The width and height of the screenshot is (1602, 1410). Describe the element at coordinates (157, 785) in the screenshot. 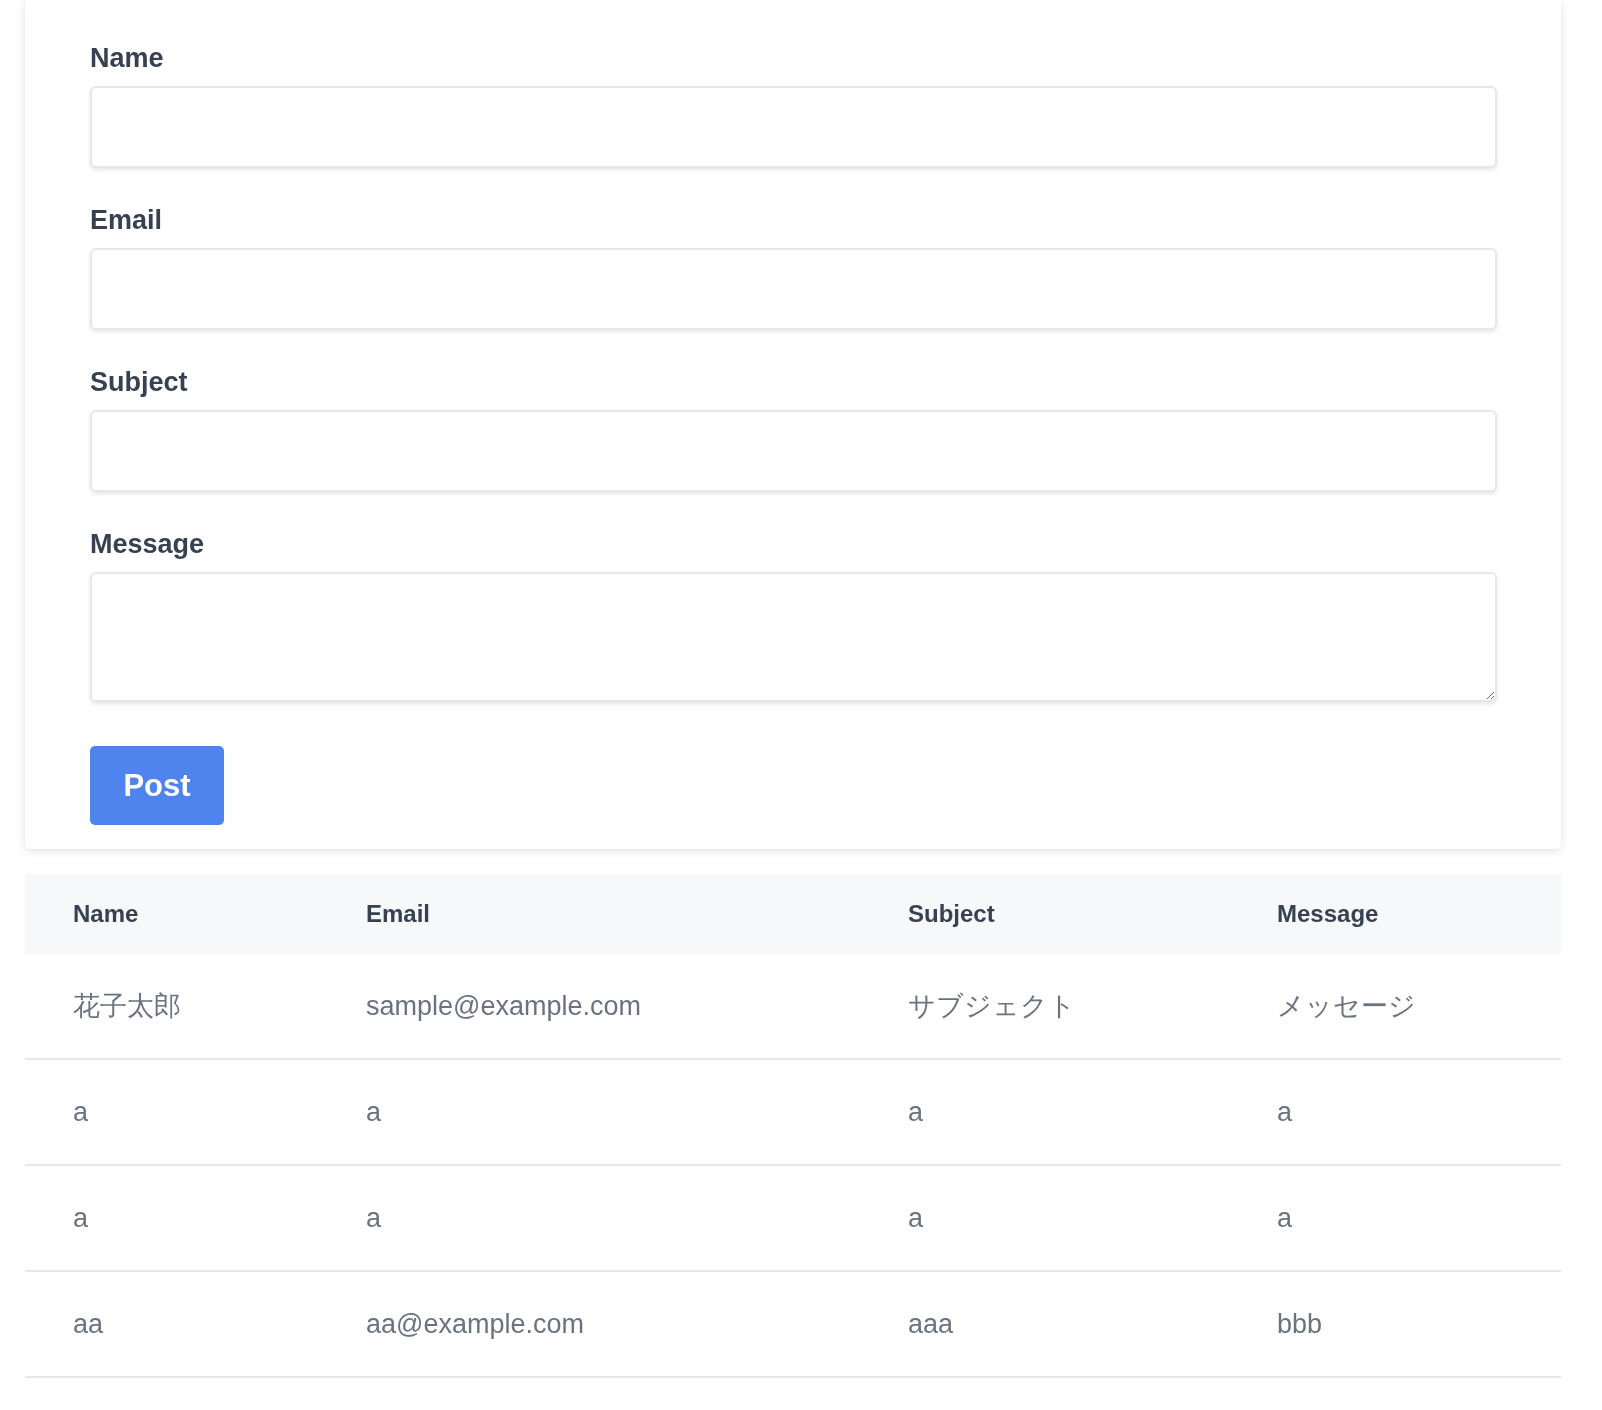

I see `post-button: Post` at that location.